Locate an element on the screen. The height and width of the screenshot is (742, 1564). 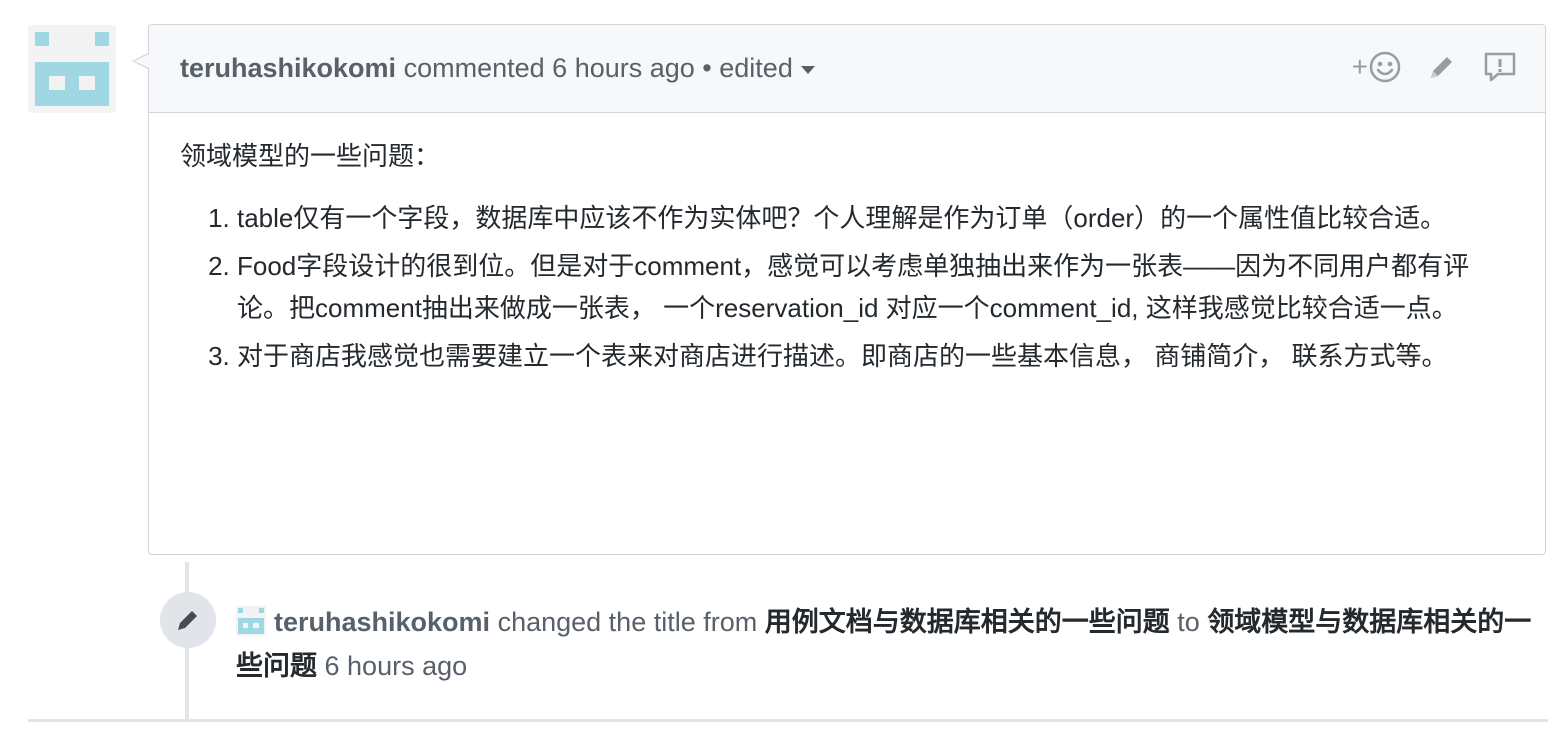
edit-comment-button is located at coordinates (1442, 67).